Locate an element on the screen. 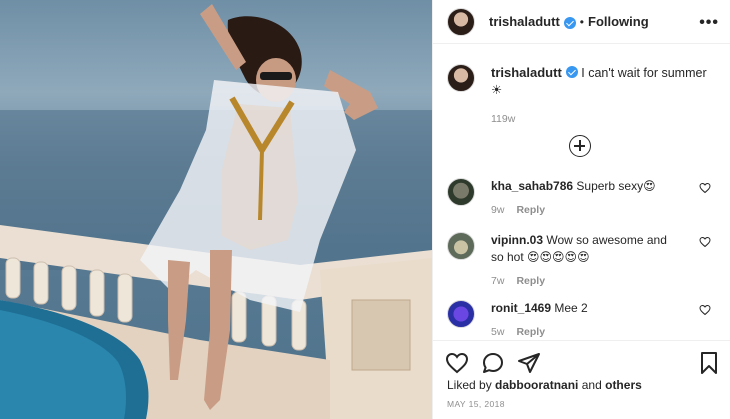  author-username: trishaladutt is located at coordinates (524, 21).